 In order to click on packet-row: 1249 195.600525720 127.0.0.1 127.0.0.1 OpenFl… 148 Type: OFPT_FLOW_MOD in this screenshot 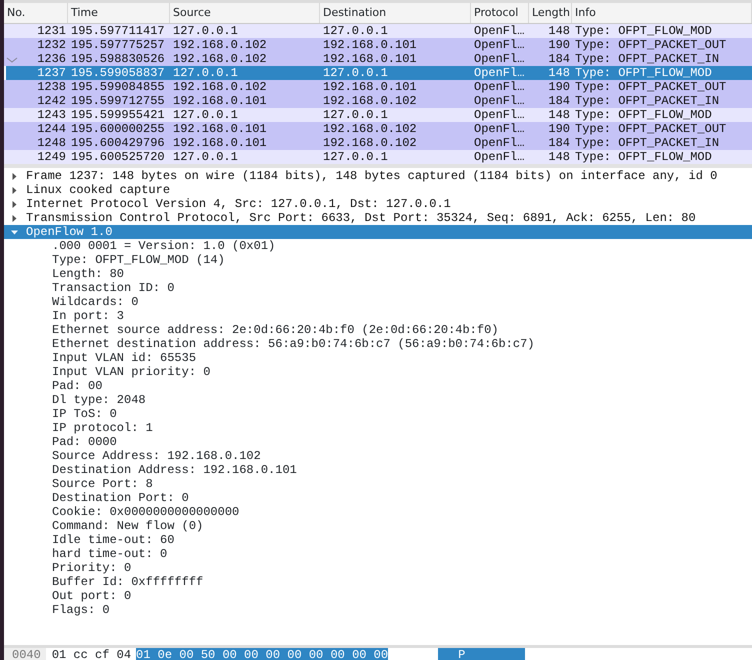, I will do `click(378, 157)`.